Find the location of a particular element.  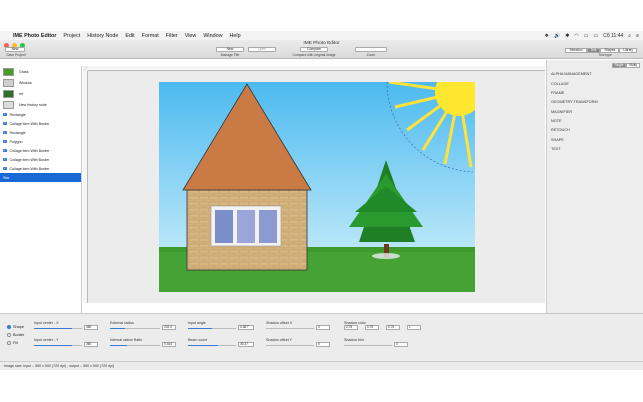

radio-border: Border is located at coordinates (15, 335).